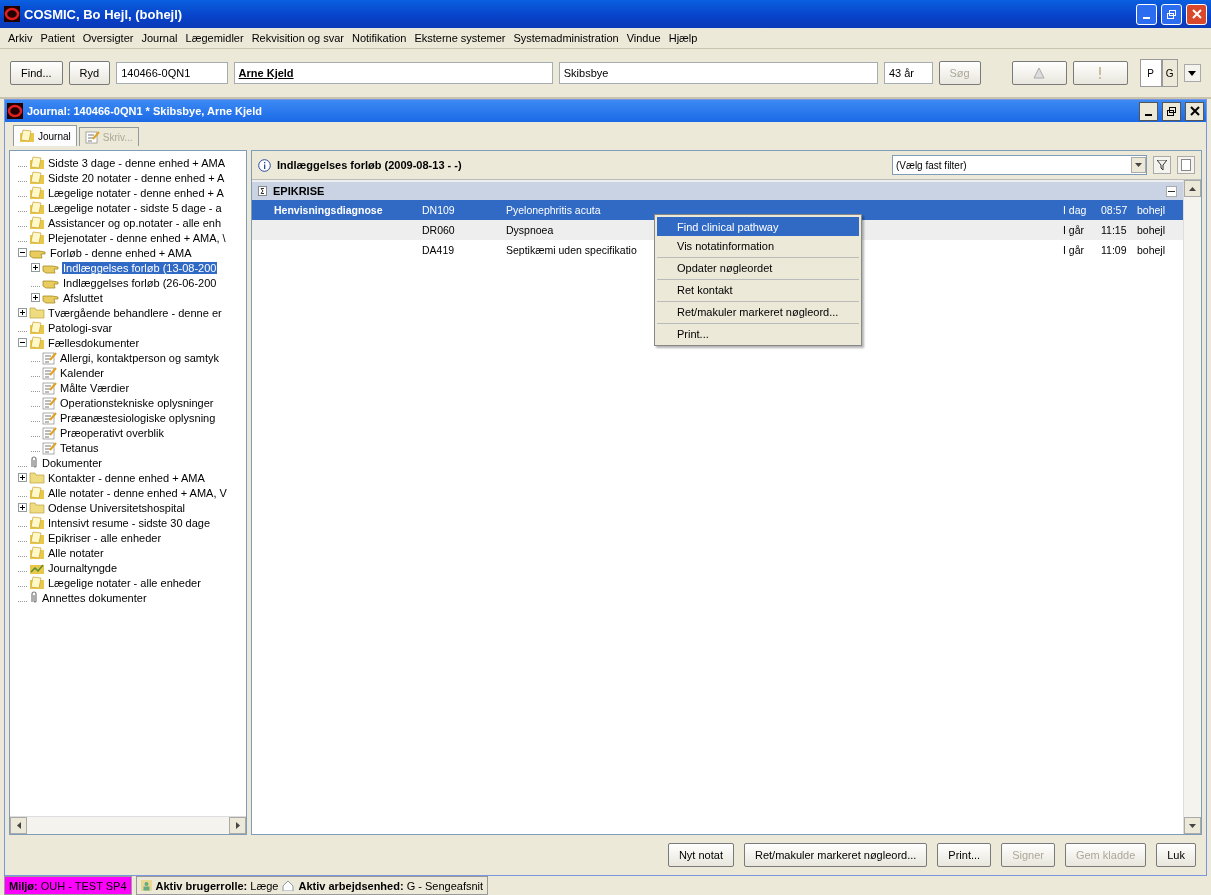 The image size is (1211, 895). I want to click on time-text: 11:09, so click(1114, 250).